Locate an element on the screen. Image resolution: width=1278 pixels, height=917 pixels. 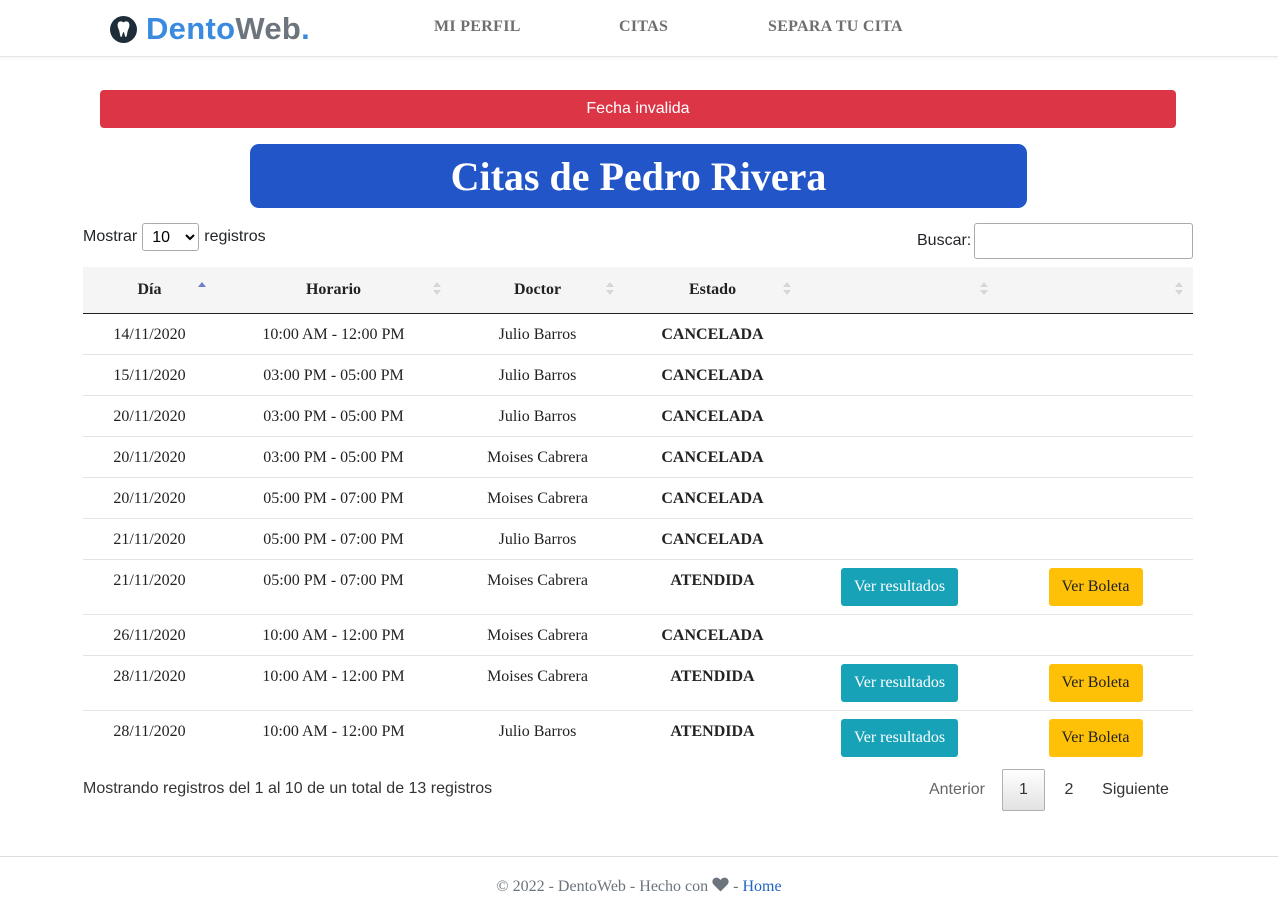
brand-name-part2: Web is located at coordinates (268, 28).